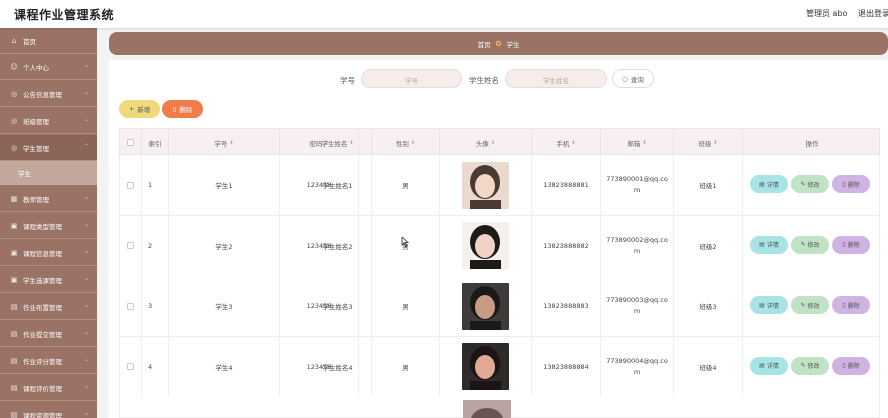 This screenshot has width=888, height=418. I want to click on cell-email: 773890003@qq.com, so click(637, 306).